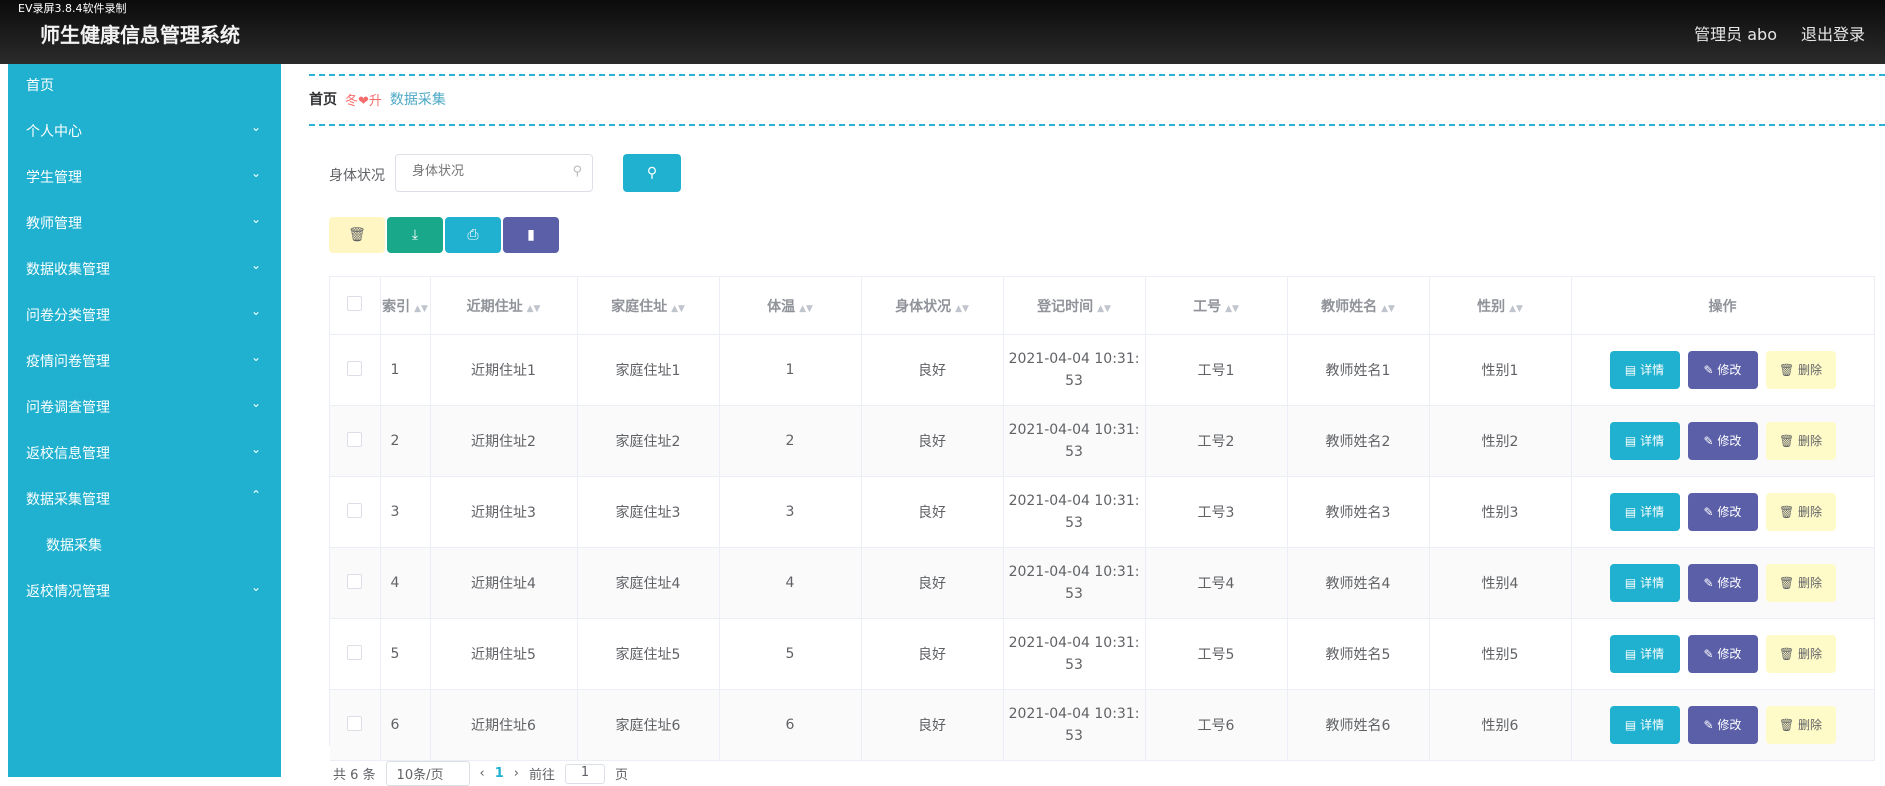 Image resolution: width=1885 pixels, height=786 pixels. I want to click on sidebar-item-label: 教师管理, so click(54, 224).